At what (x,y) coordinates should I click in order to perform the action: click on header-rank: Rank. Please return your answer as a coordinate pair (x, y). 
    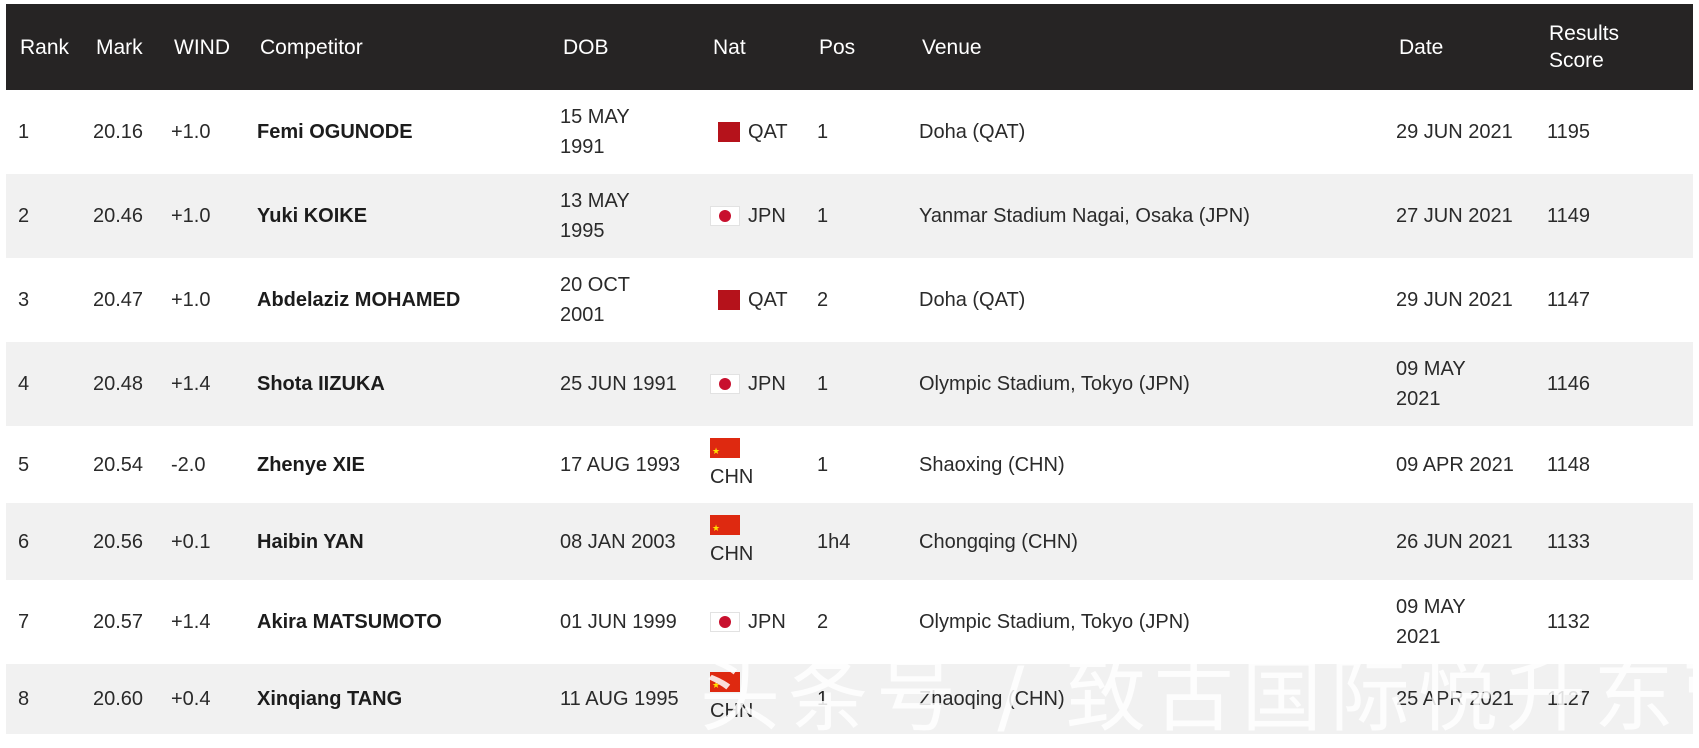
    Looking at the image, I should click on (44, 47).